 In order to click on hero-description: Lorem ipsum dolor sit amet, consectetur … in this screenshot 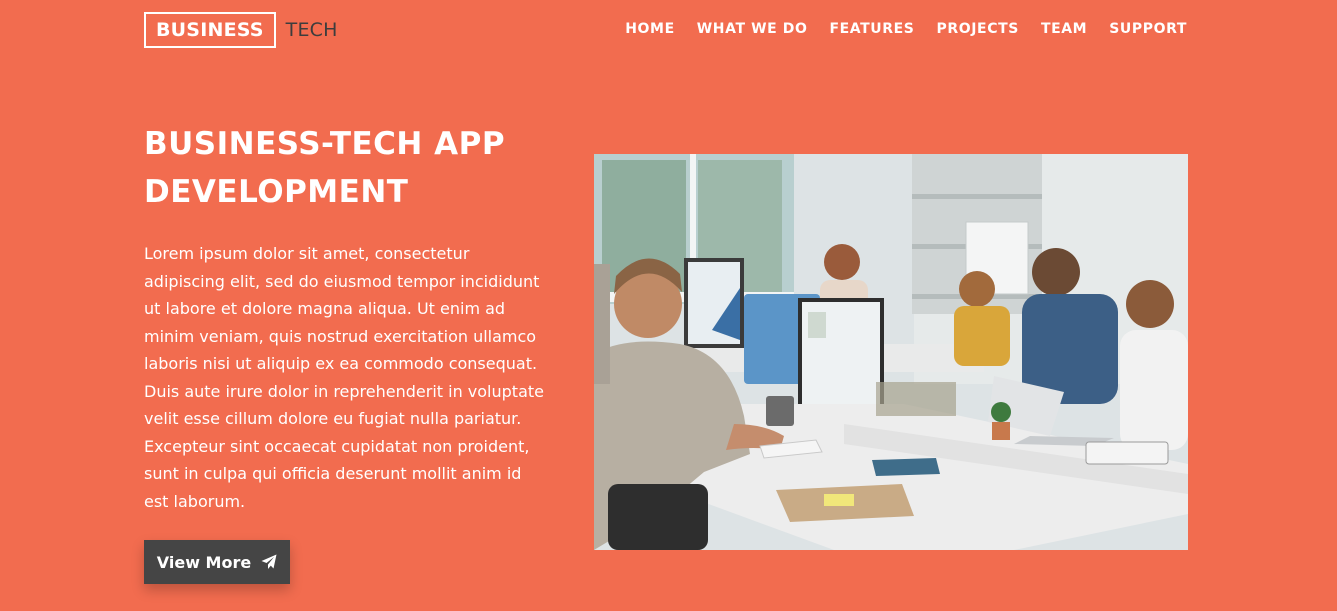, I will do `click(344, 377)`.